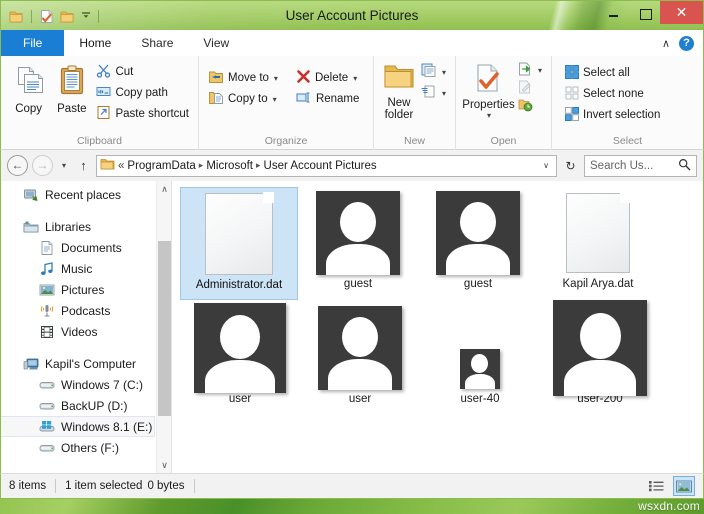 Image resolution: width=704 pixels, height=514 pixels. Describe the element at coordinates (478, 244) in the screenshot. I see `file-item-guest-2: guest` at that location.